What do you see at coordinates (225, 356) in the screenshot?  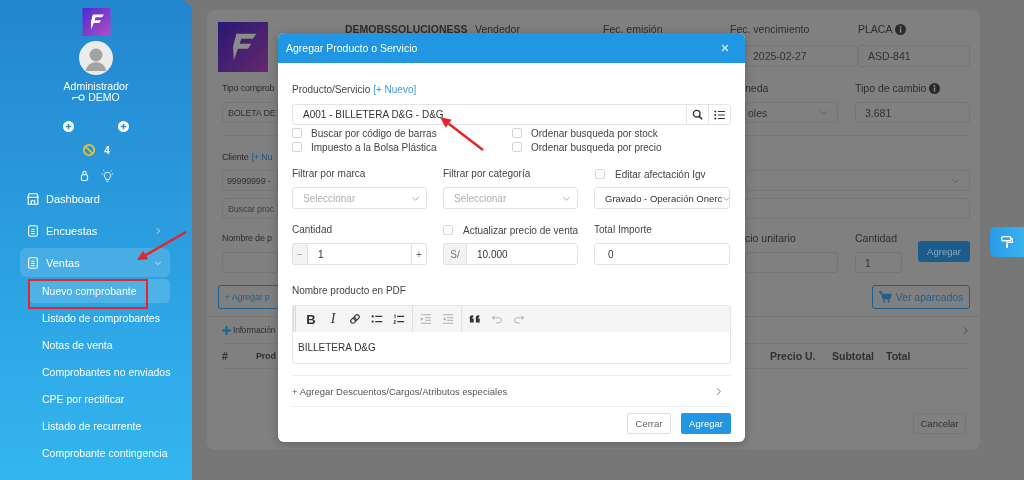 I see `column-header: #` at bounding box center [225, 356].